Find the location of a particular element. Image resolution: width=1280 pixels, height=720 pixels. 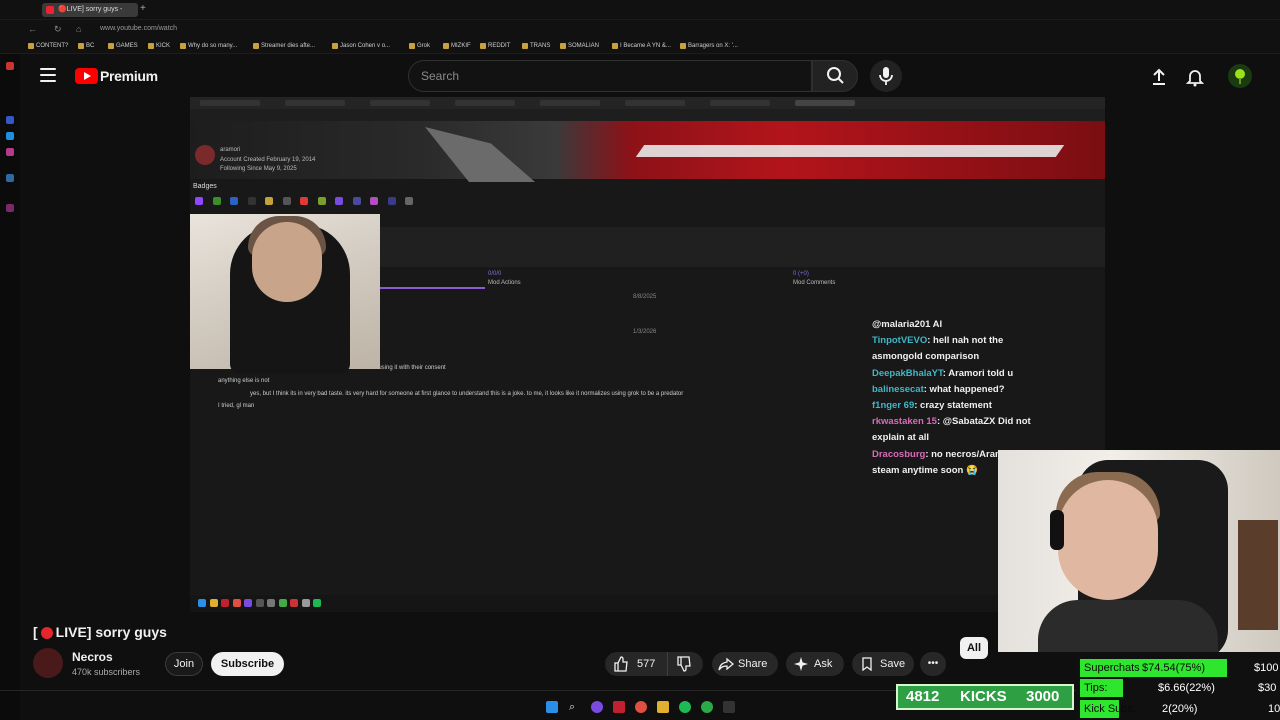

tips-goal: $30 is located at coordinates (1267, 688).